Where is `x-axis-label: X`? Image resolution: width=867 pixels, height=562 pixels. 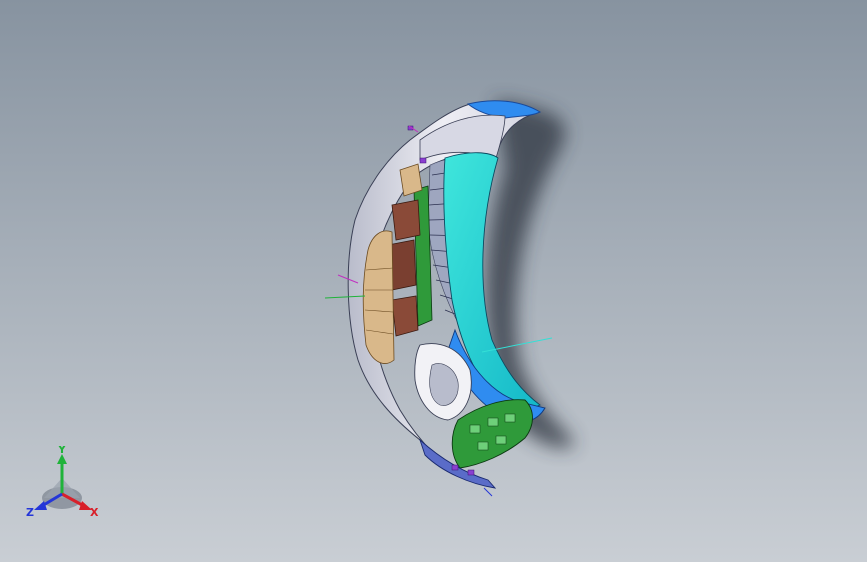
x-axis-label: X is located at coordinates (94, 512).